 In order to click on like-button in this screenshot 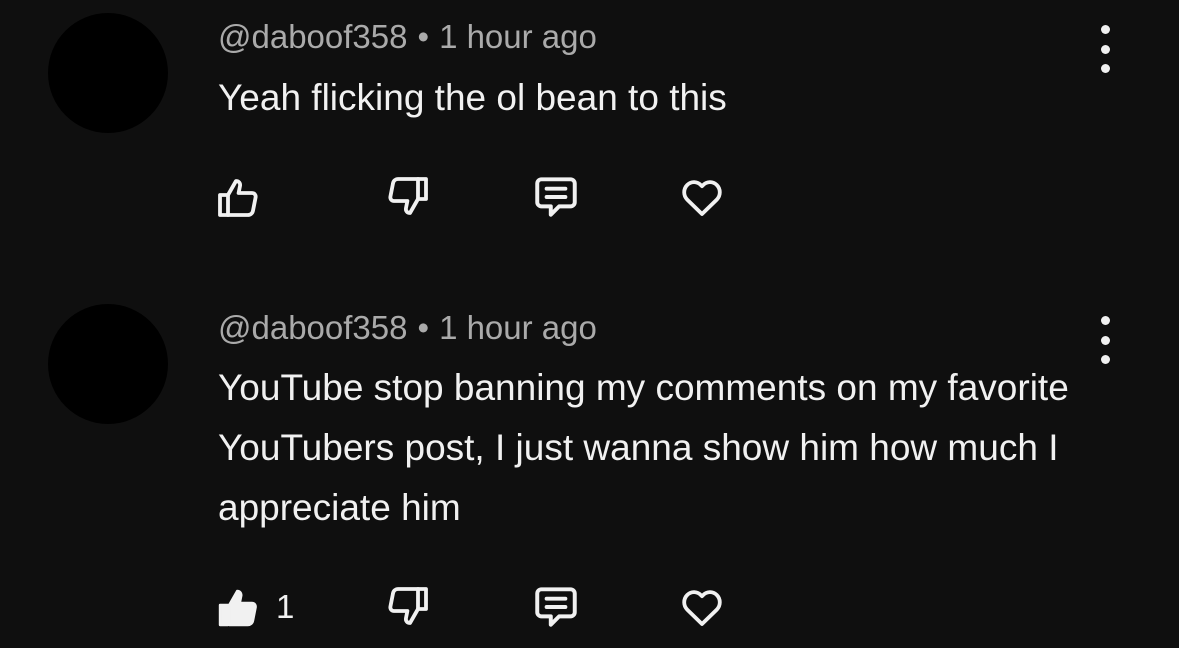, I will do `click(238, 197)`.